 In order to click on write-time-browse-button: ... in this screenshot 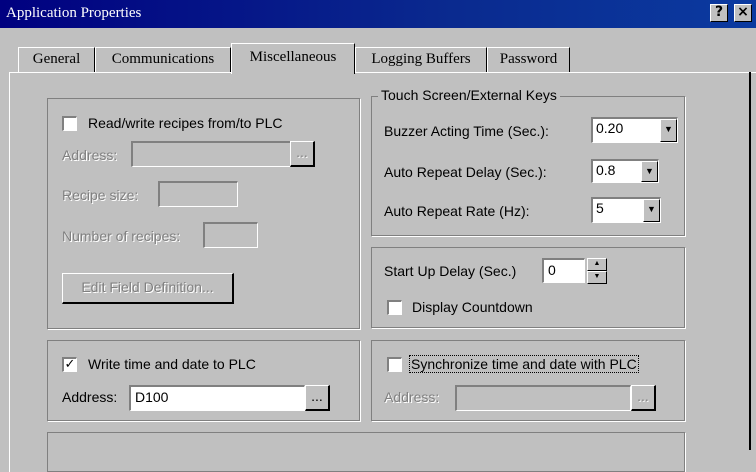, I will do `click(317, 398)`.